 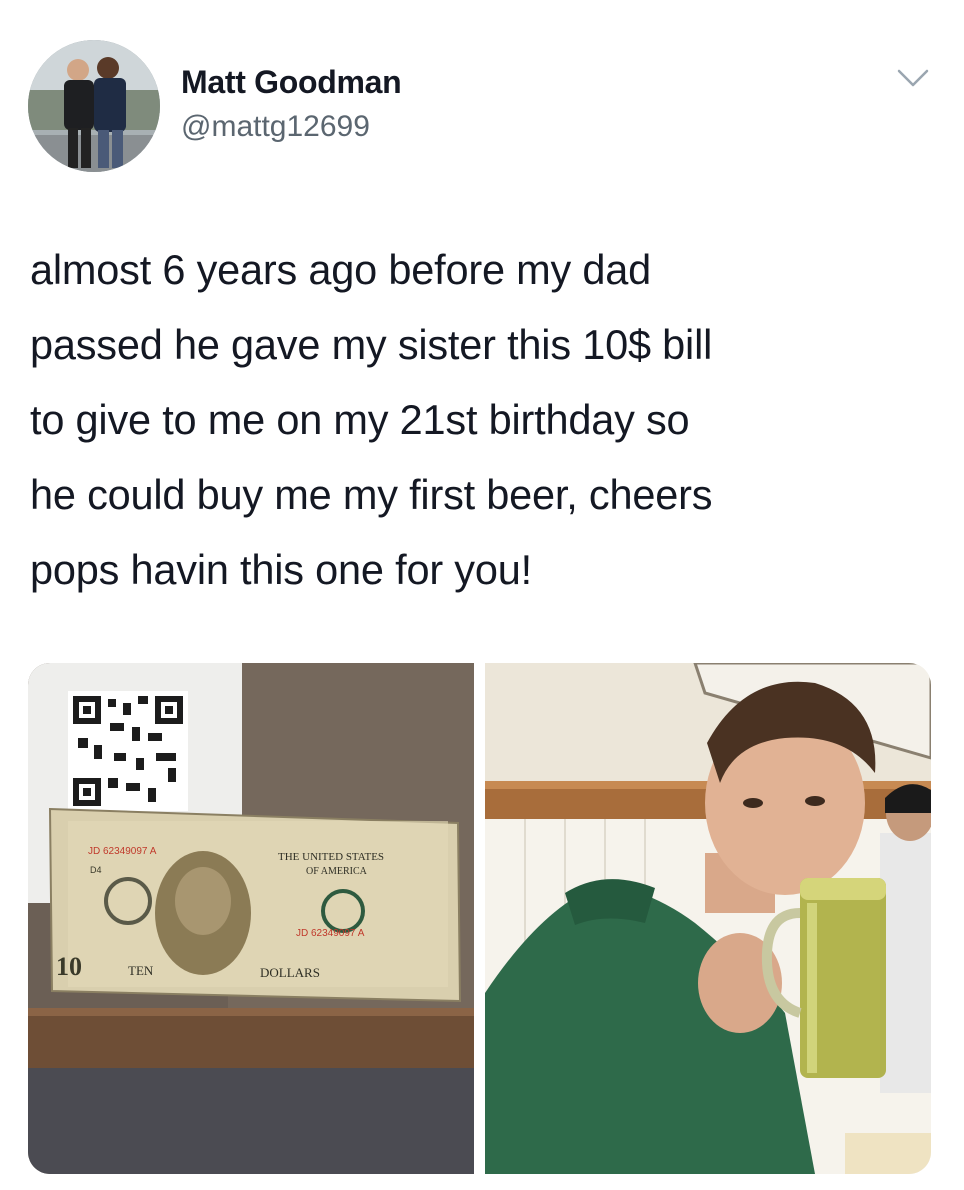 What do you see at coordinates (141, 970) in the screenshot?
I see `bill-value-word: TEN` at bounding box center [141, 970].